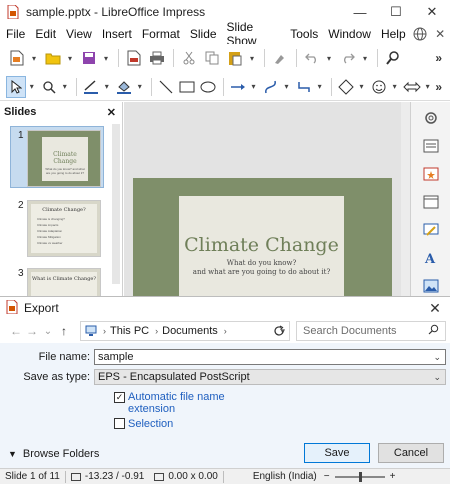 This screenshot has height=484, width=450. I want to click on paste-icon, so click(235, 58).